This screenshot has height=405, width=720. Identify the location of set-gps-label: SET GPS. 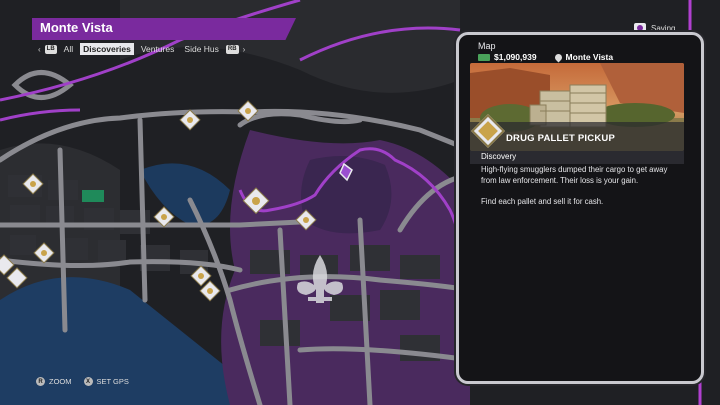
(112, 381).